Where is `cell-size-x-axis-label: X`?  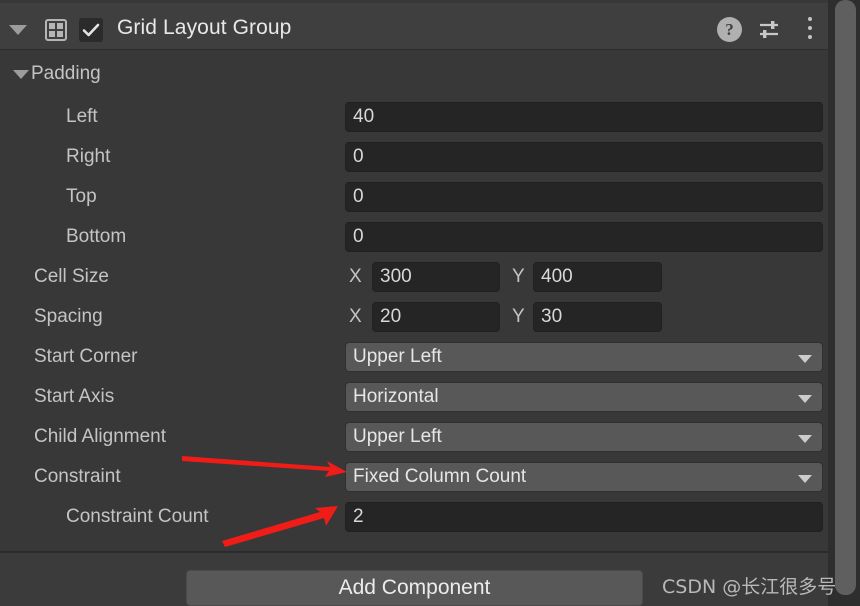 cell-size-x-axis-label: X is located at coordinates (355, 276).